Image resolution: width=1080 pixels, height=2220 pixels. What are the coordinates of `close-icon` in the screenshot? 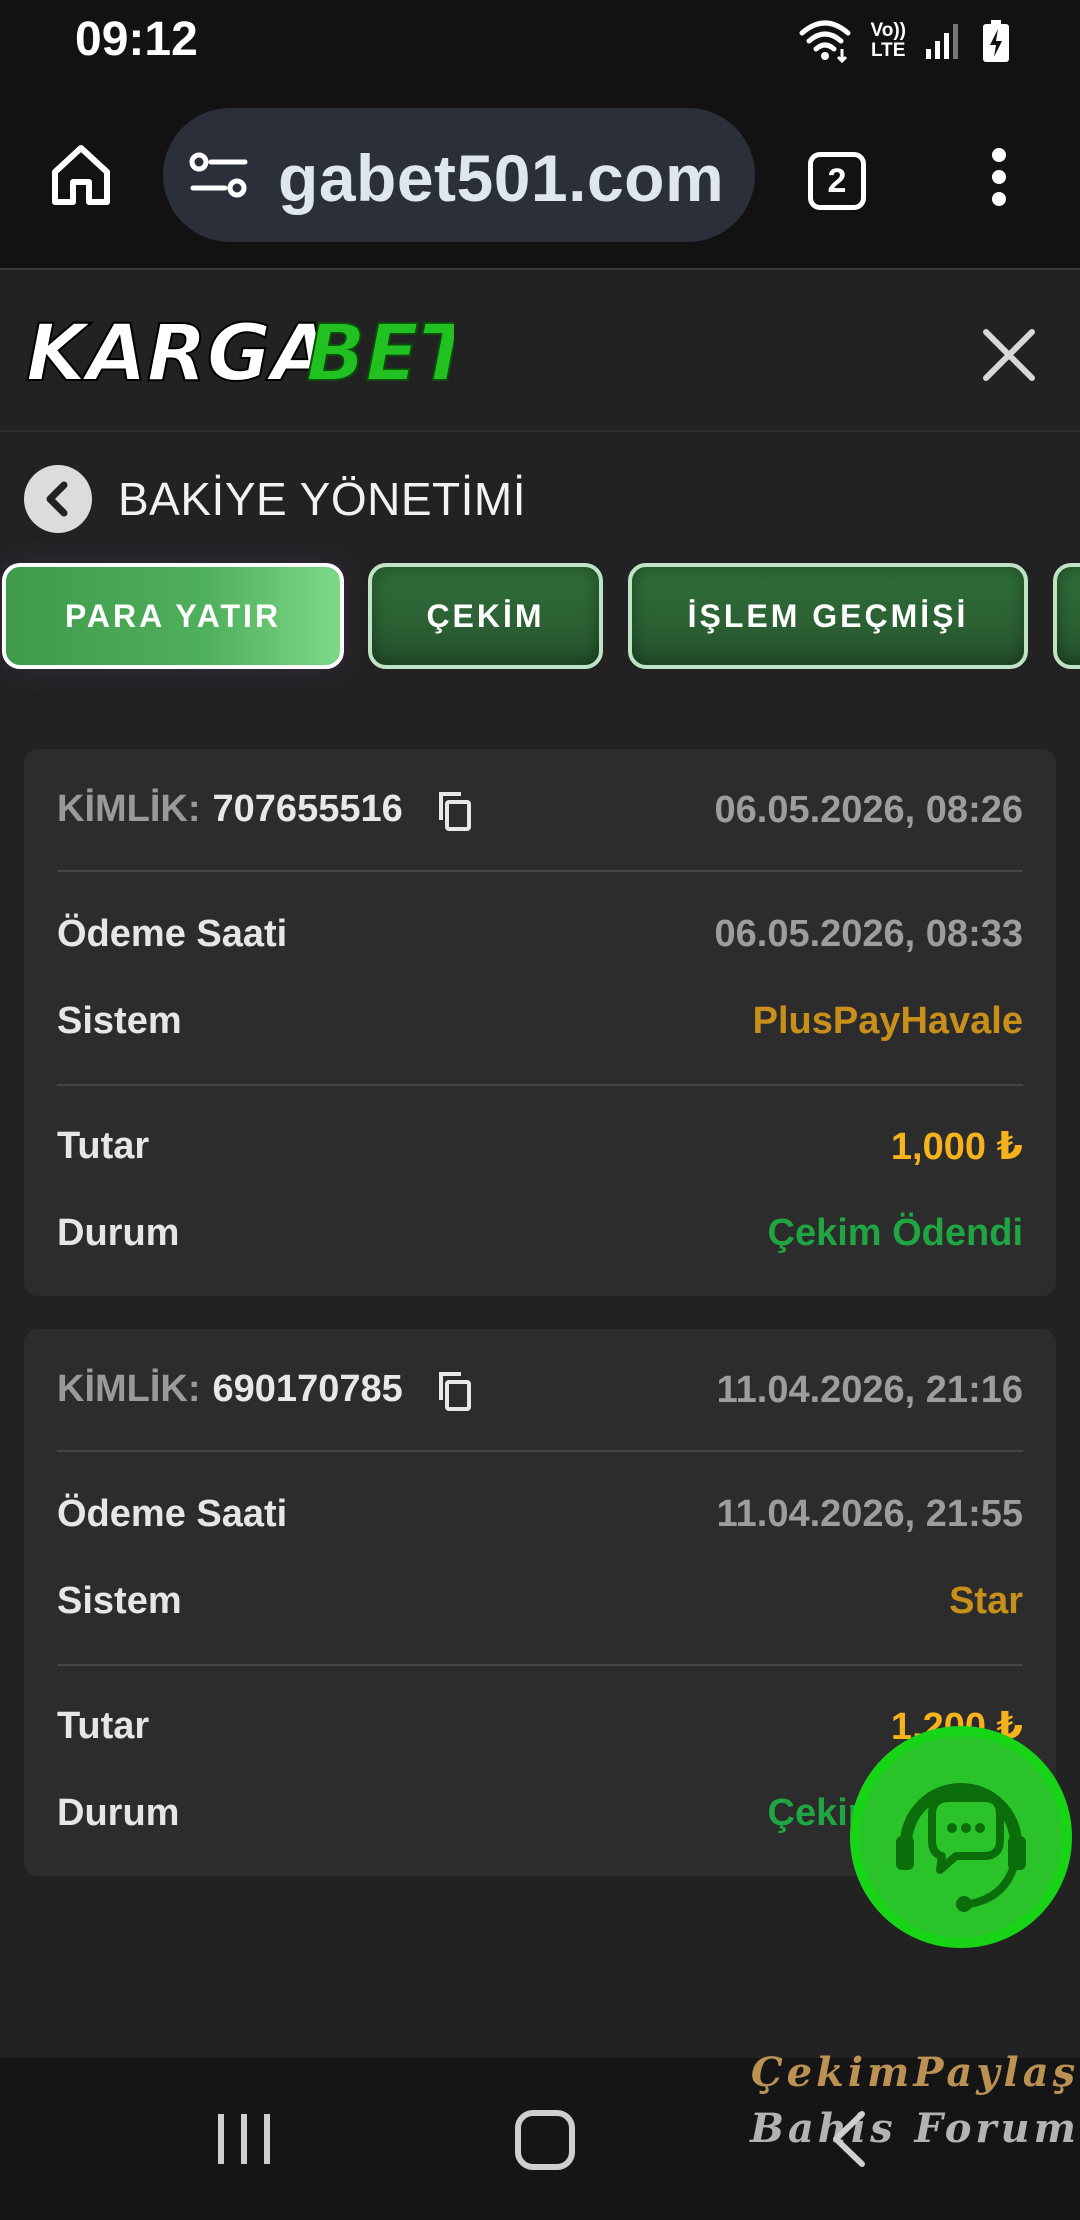 It's located at (1009, 355).